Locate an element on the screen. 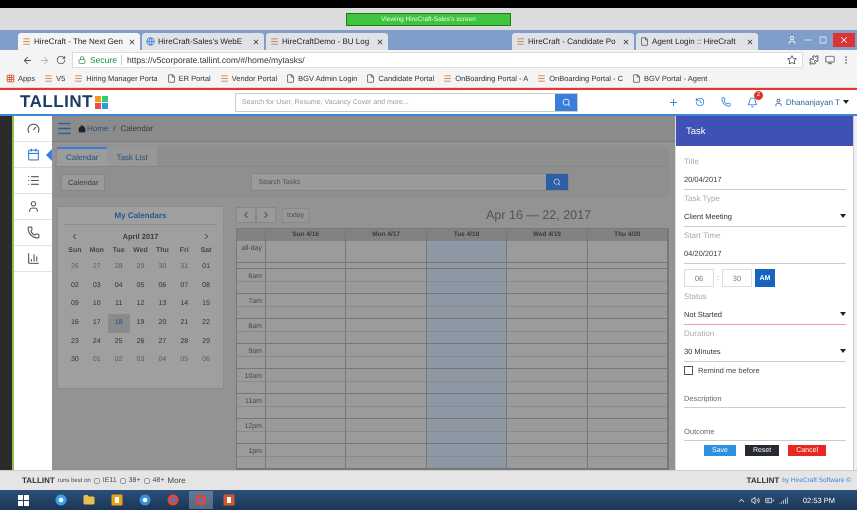  scrollbar is located at coordinates (855, 293).